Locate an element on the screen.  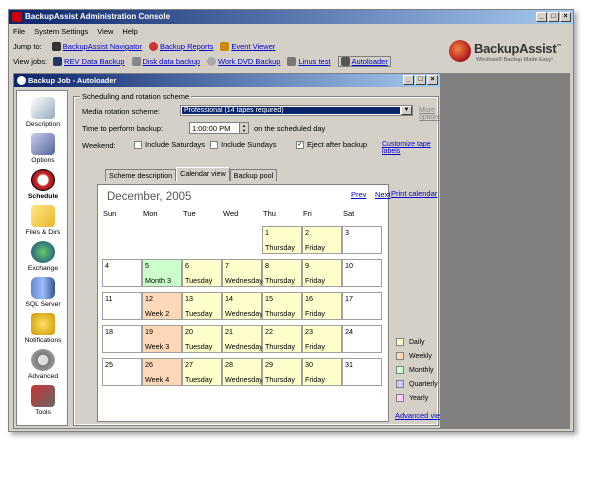
calendar-day-cell: 8 Thursday is located at coordinates (282, 273).